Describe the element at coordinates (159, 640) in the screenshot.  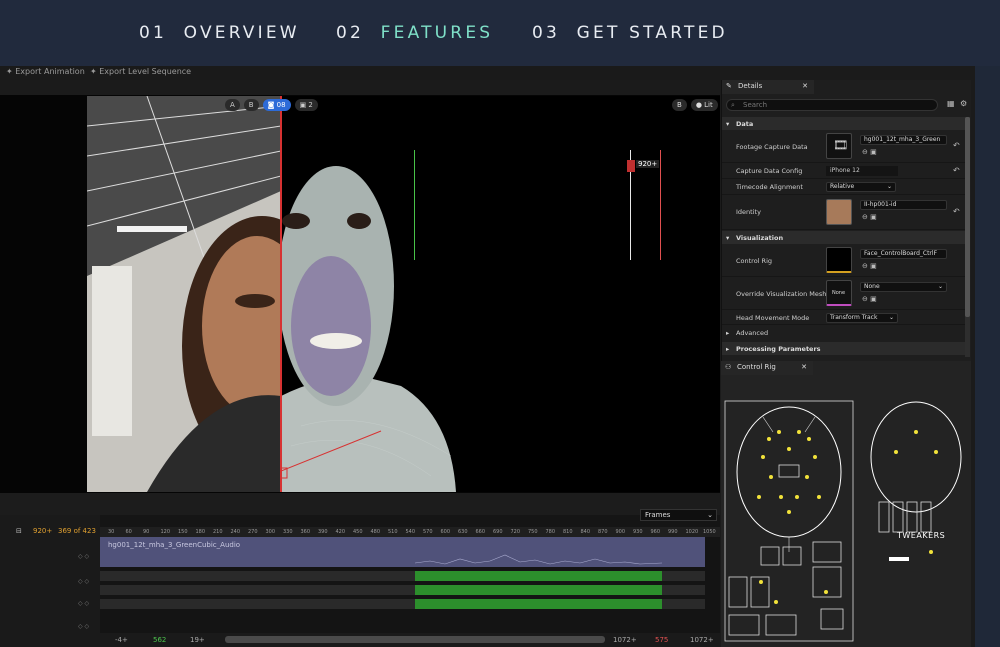
I see `in-frame: 562` at that location.